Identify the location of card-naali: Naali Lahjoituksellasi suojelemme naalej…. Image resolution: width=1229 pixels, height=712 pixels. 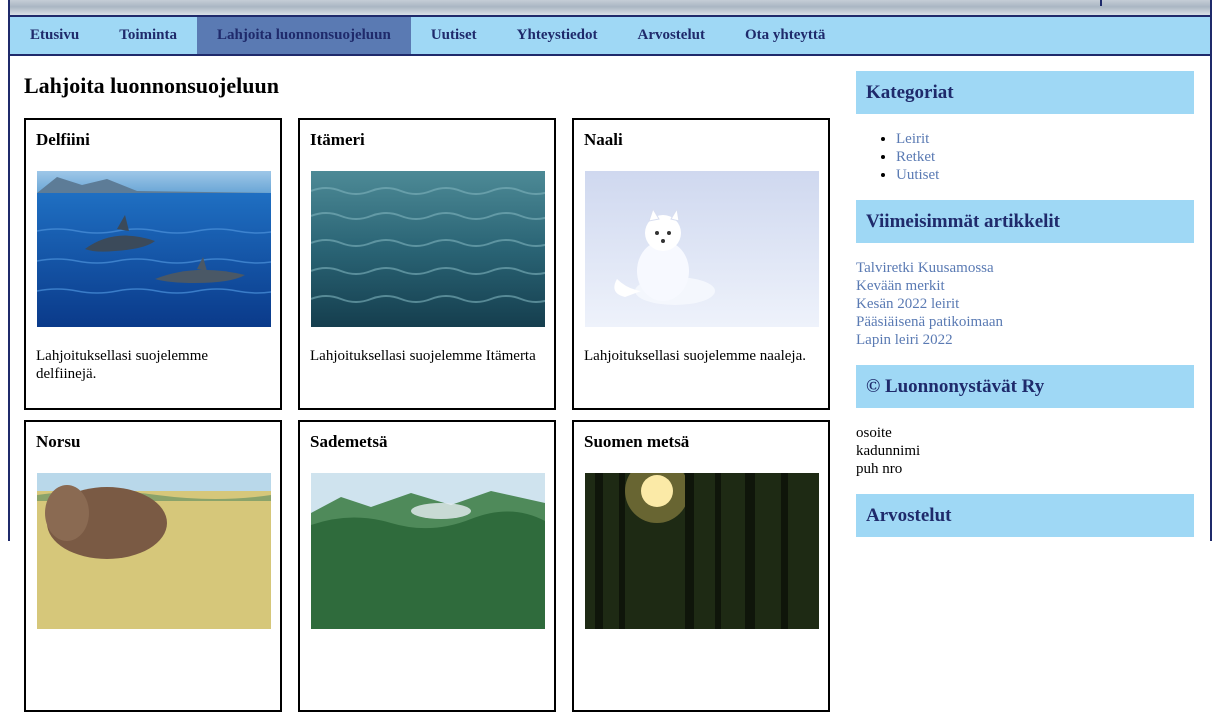
(701, 264).